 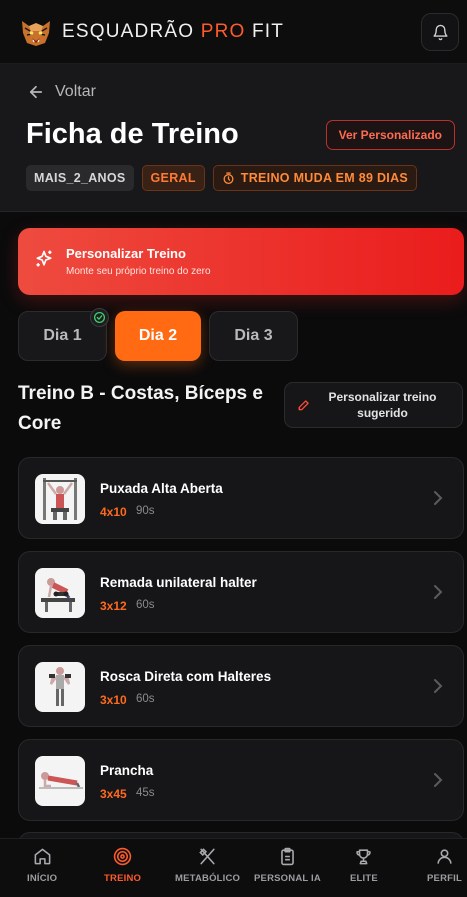 I want to click on tiger-logo-icon, so click(x=36, y=32).